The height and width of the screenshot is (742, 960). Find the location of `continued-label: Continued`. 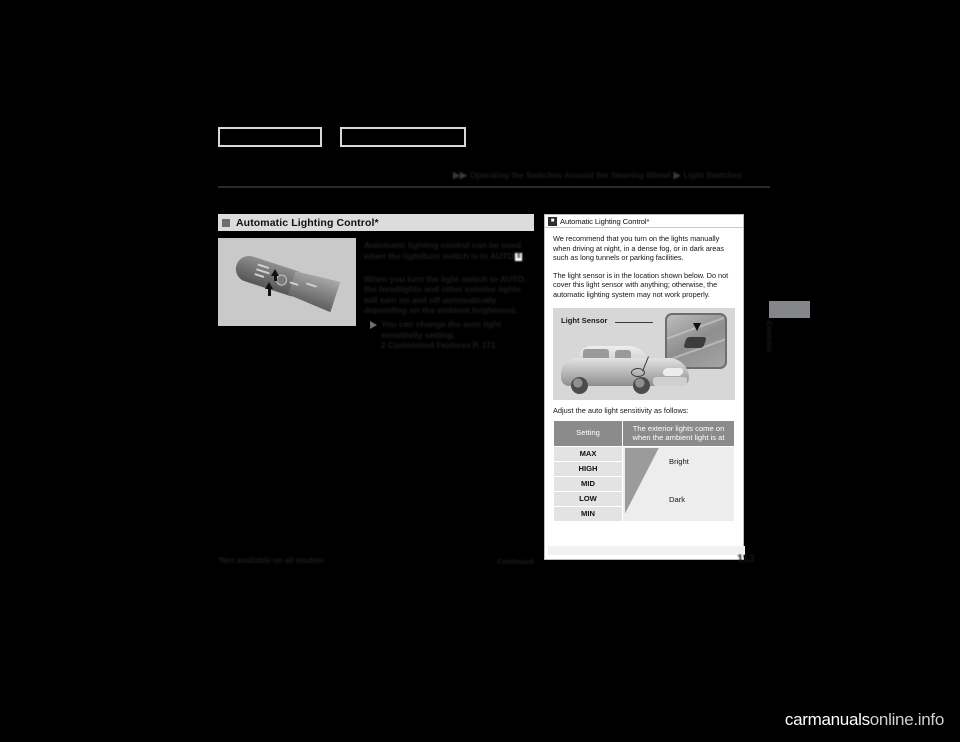

continued-label: Continued is located at coordinates (516, 561).